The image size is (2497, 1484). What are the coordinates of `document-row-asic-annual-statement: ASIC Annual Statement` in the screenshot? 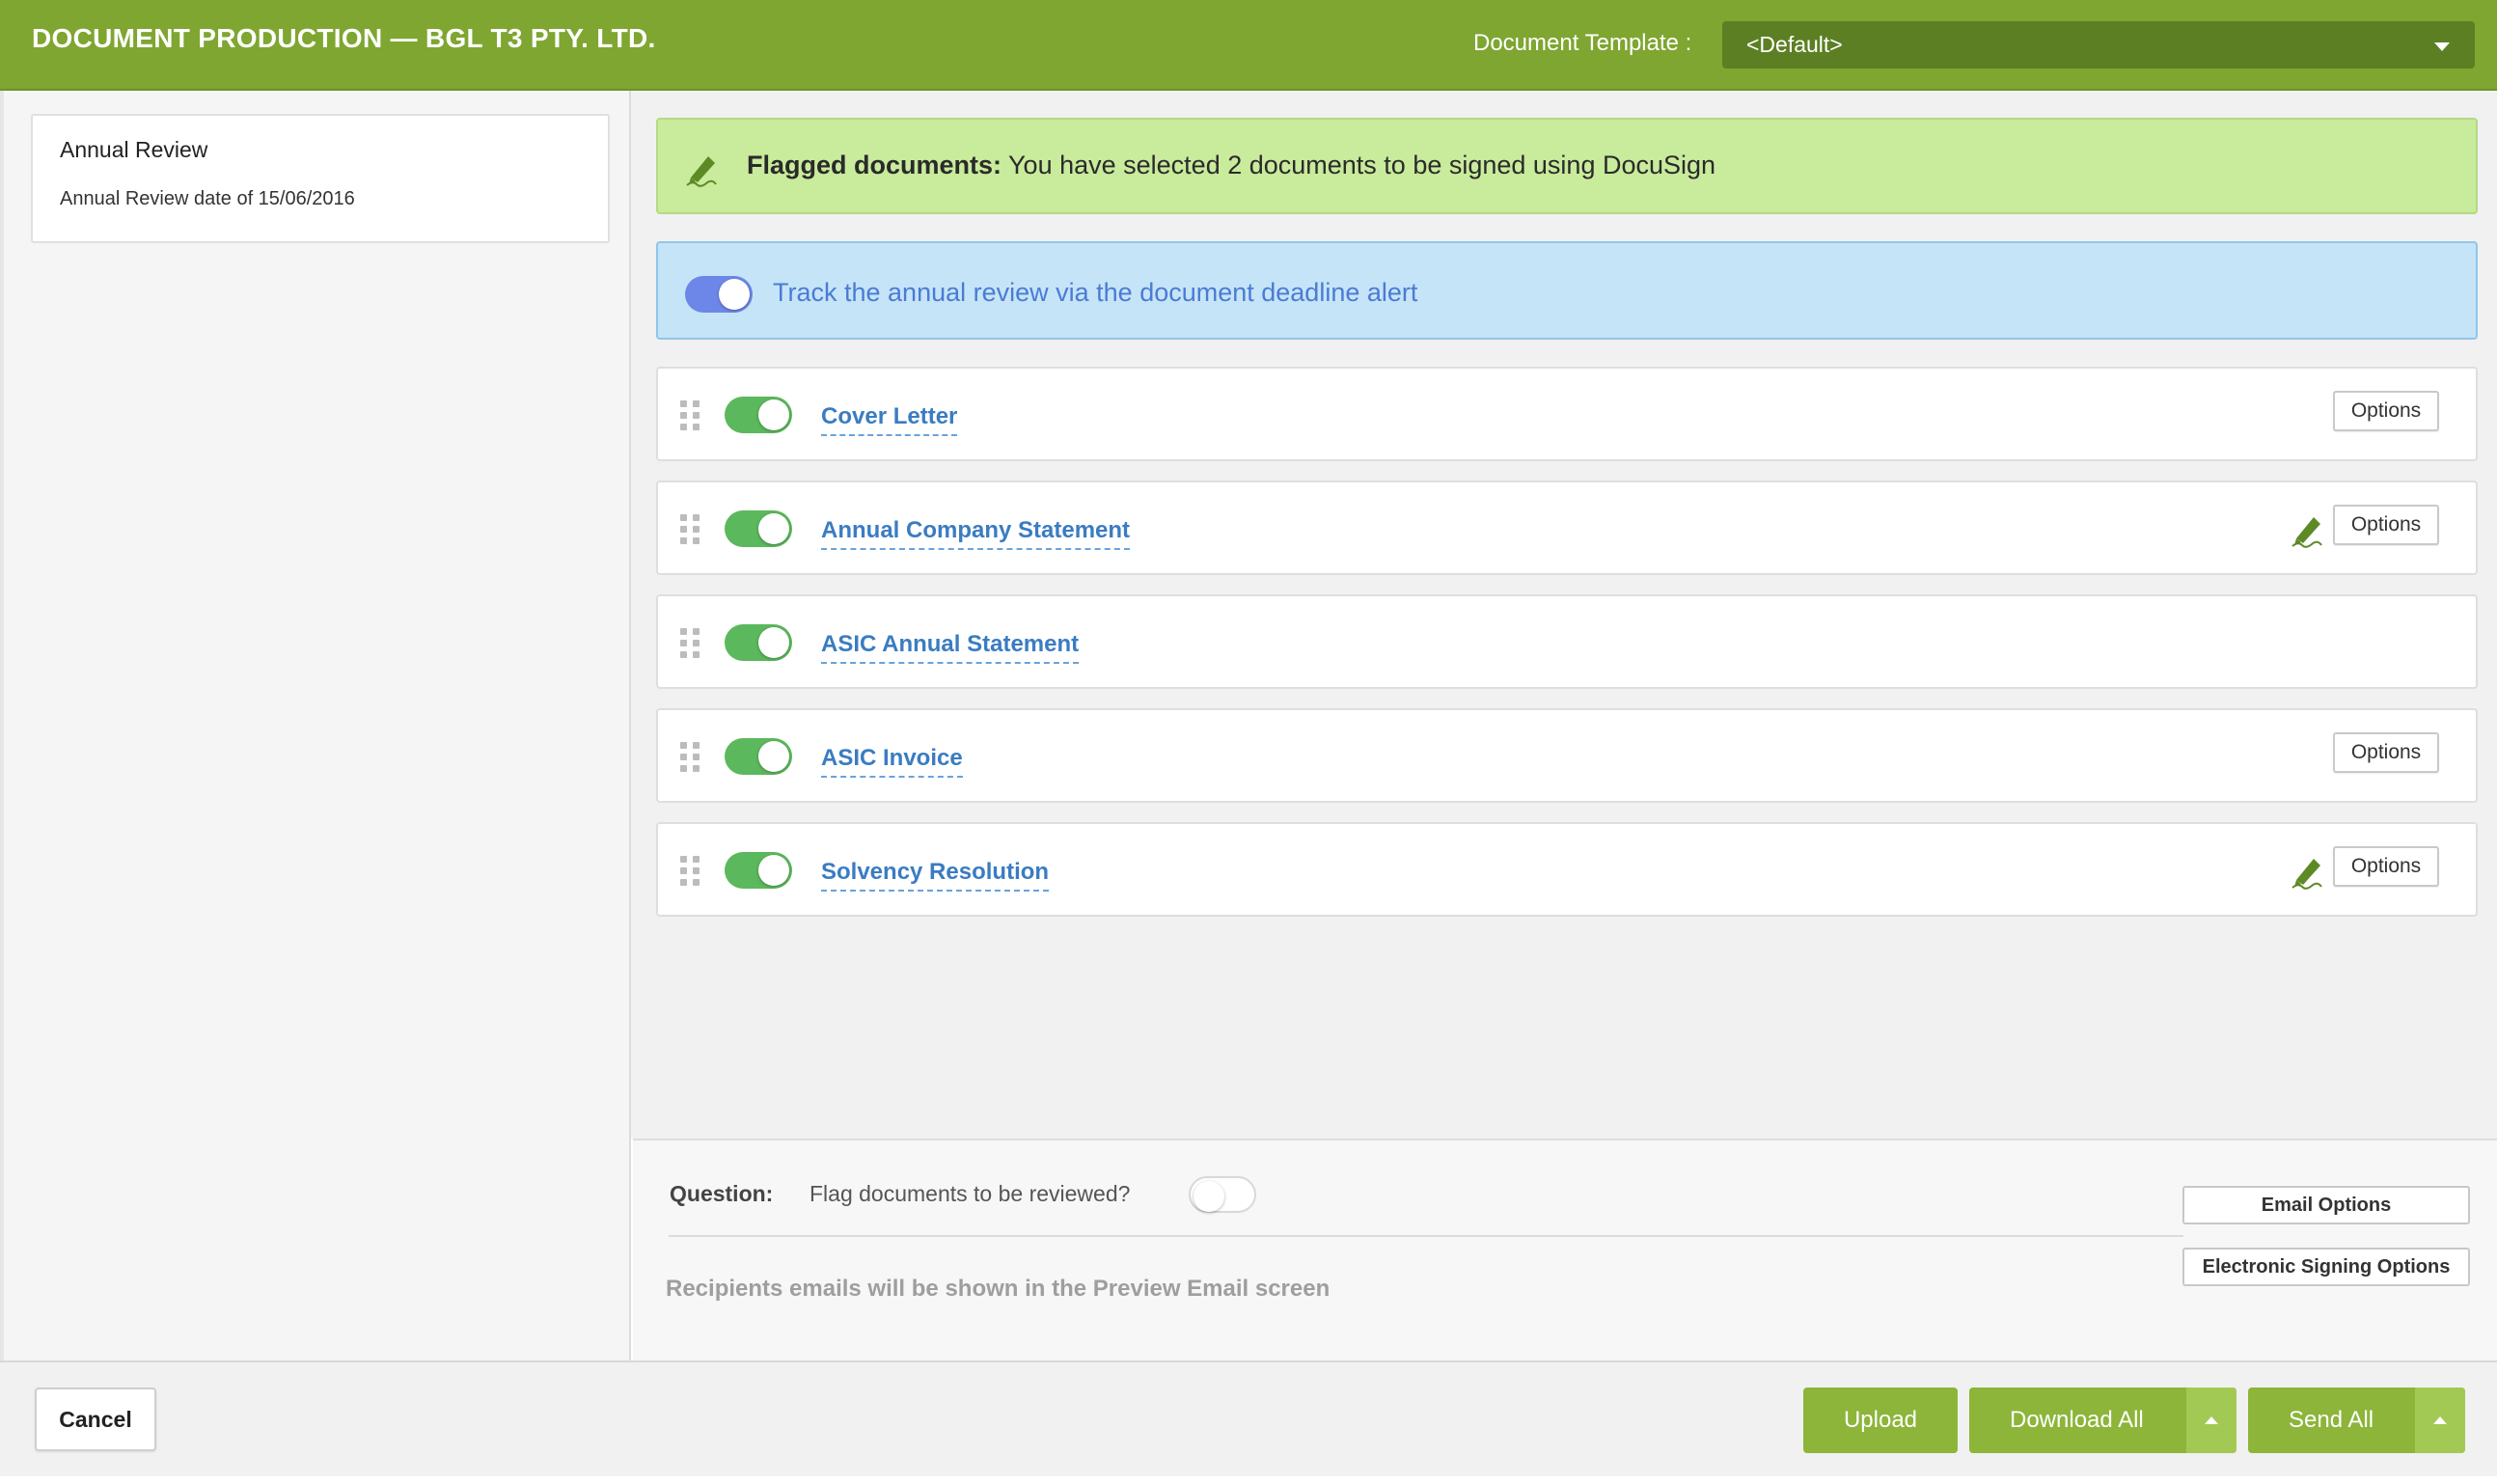 It's located at (1567, 641).